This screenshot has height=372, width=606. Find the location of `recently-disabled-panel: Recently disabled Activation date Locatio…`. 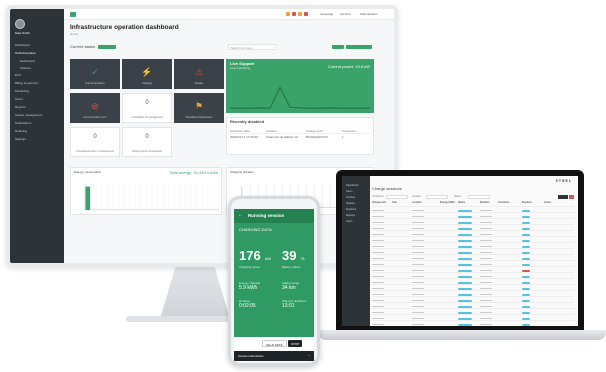

recently-disabled-panel: Recently disabled Activation date Locatio… is located at coordinates (300, 136).